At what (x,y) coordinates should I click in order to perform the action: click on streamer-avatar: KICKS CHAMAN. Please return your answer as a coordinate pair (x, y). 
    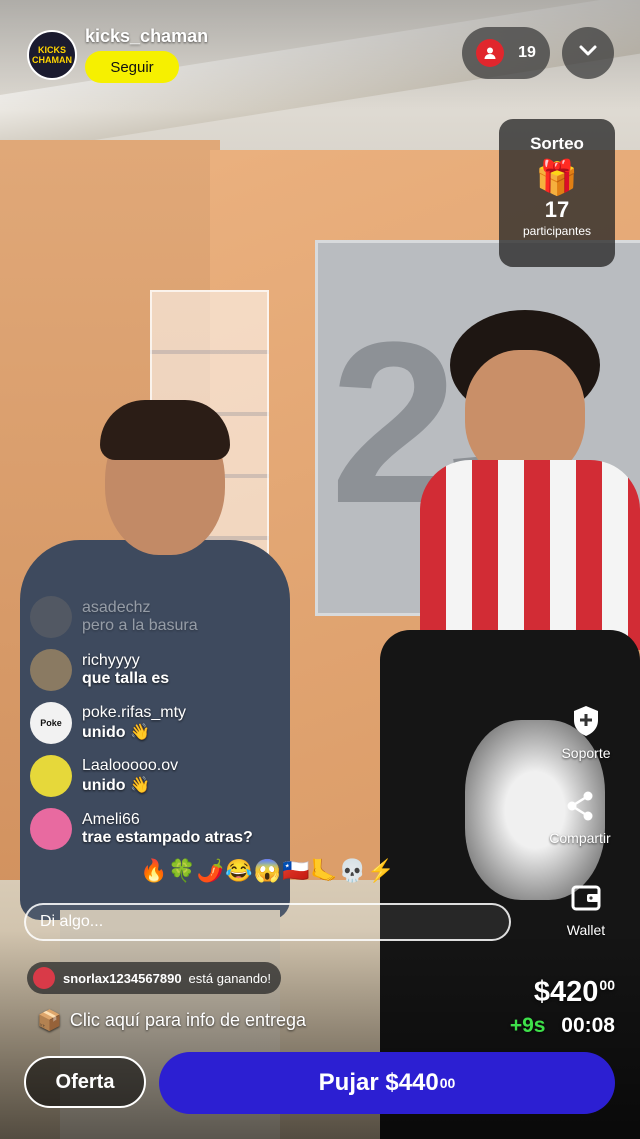
    Looking at the image, I should click on (52, 55).